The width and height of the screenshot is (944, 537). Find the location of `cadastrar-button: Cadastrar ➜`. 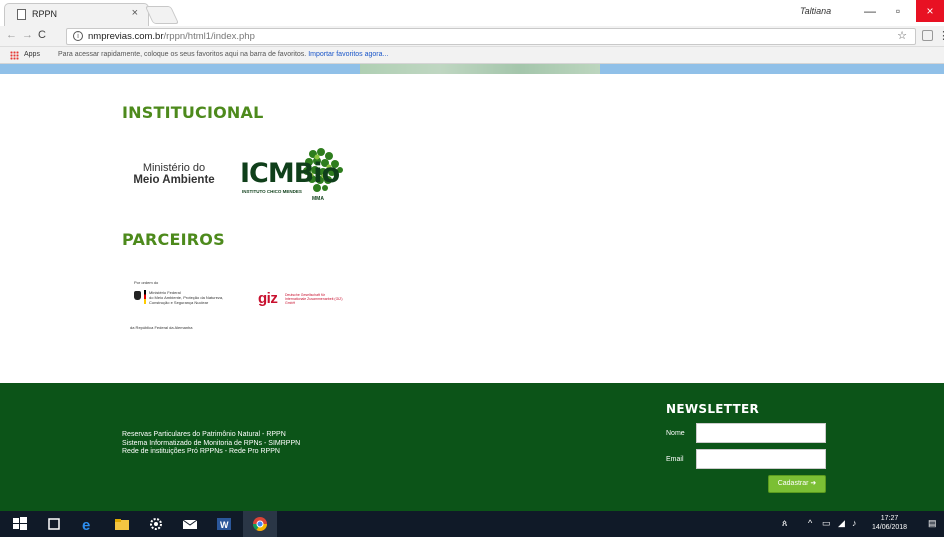

cadastrar-button: Cadastrar ➜ is located at coordinates (797, 484).